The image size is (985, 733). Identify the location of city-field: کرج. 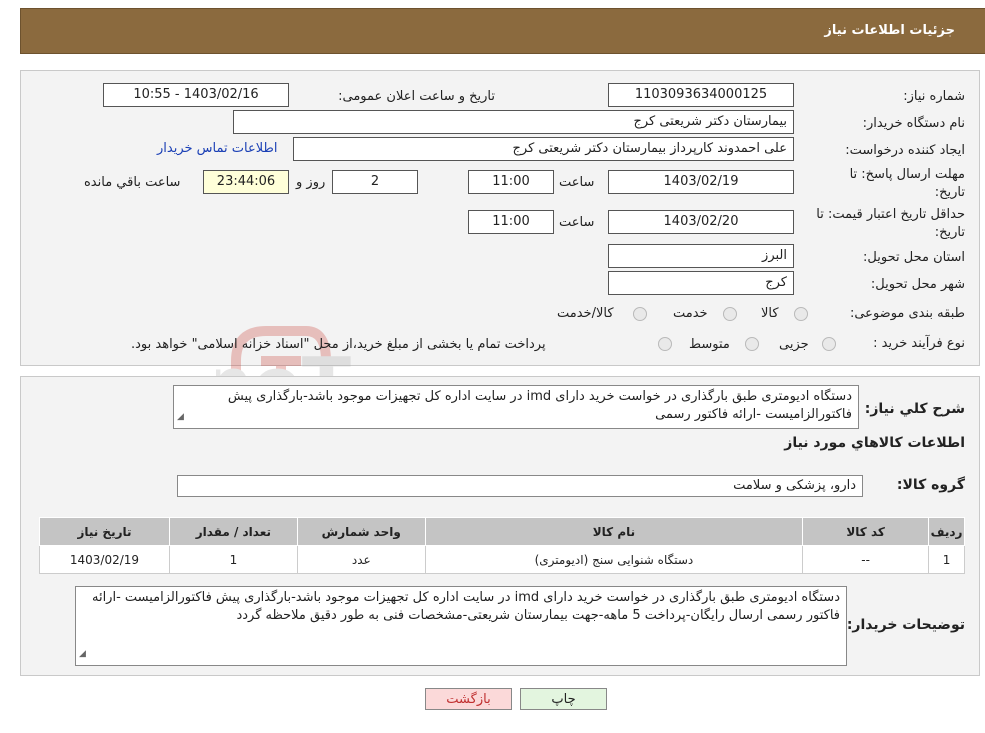
(701, 283).